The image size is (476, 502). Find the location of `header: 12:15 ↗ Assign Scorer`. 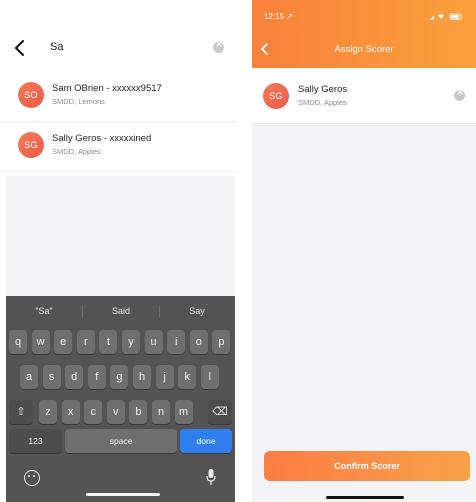

header: 12:15 ↗ Assign Scorer is located at coordinates (364, 34).